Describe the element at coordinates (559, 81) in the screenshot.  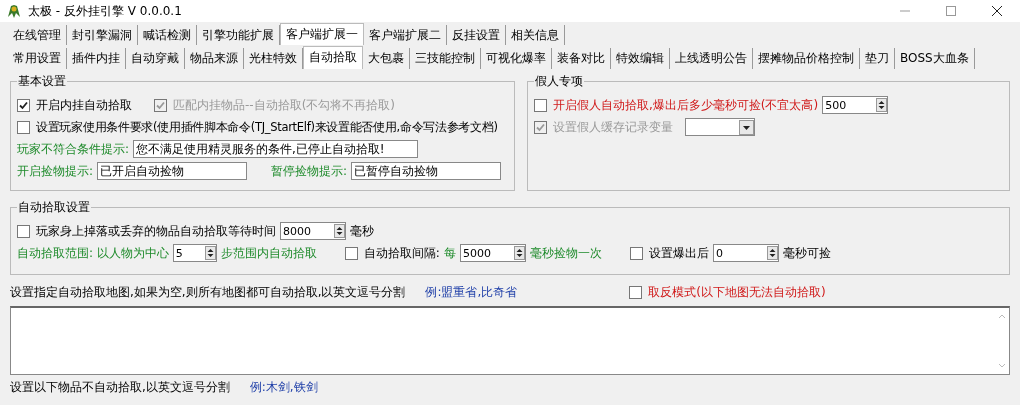
I see `group-title: 假人专项` at that location.